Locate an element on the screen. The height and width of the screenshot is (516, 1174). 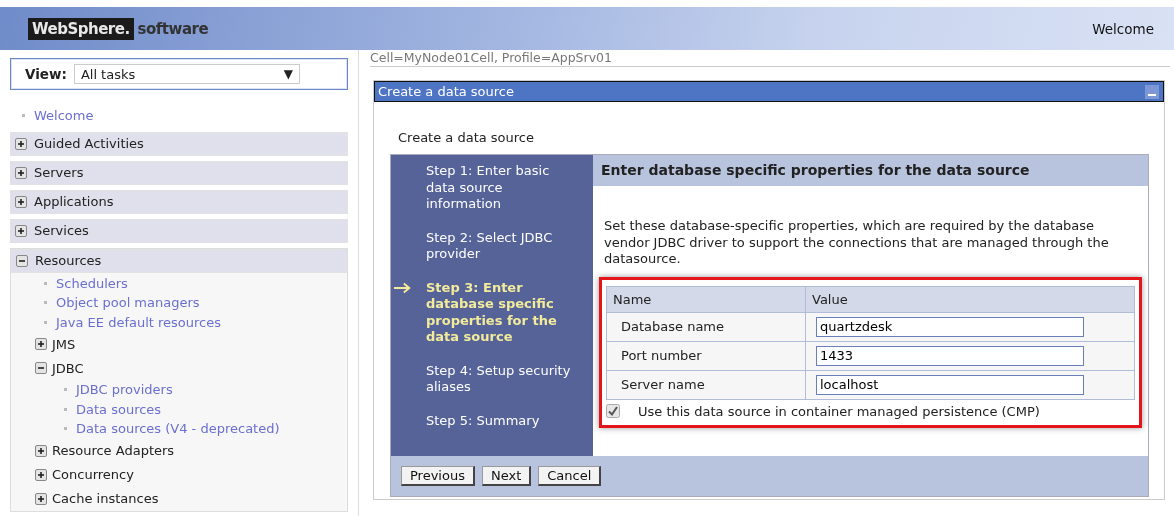
input-field: quartzdesk is located at coordinates (950, 326).